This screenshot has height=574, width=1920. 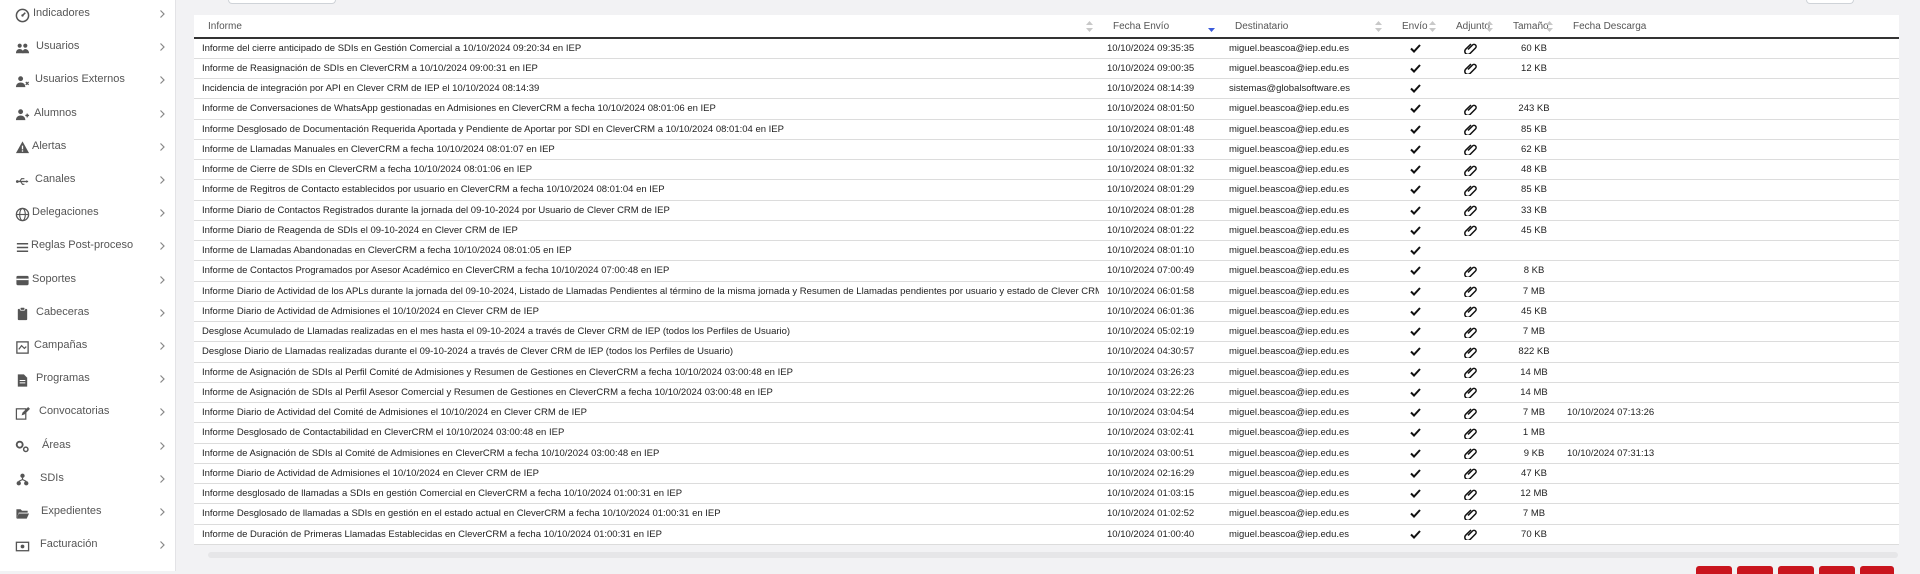 I want to click on top-toolbar-button, so click(x=282, y=2).